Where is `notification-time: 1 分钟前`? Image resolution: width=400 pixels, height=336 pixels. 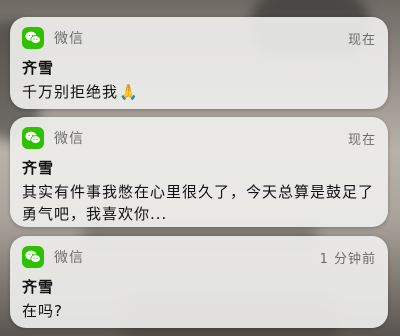
notification-time: 1 分钟前 is located at coordinates (347, 259).